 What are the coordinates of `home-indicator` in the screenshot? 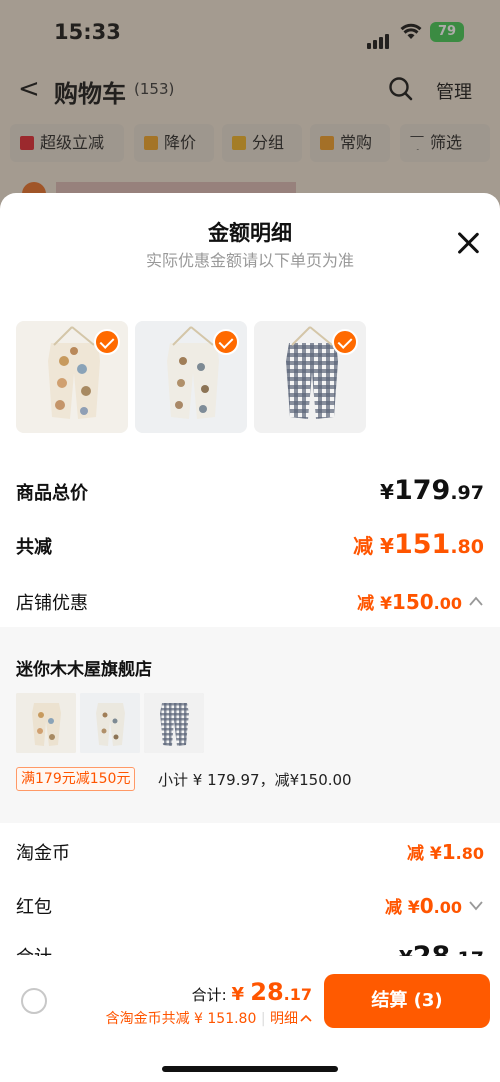 It's located at (250, 1069).